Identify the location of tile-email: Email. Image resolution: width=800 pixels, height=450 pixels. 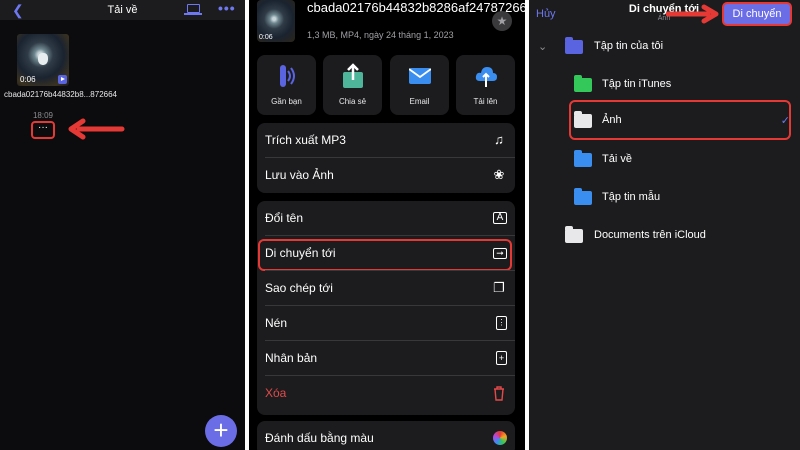
(419, 85).